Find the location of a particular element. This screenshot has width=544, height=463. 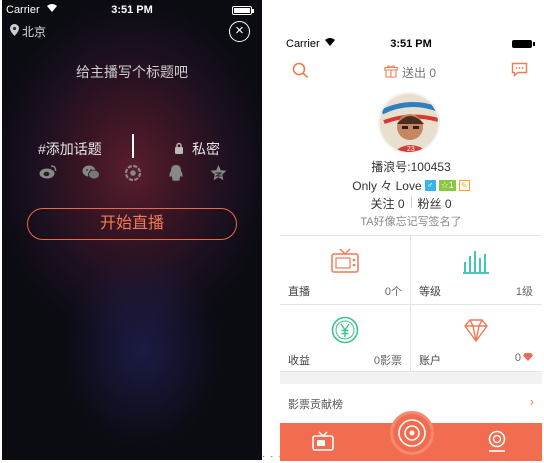

following-count: 关注 0 is located at coordinates (387, 203).